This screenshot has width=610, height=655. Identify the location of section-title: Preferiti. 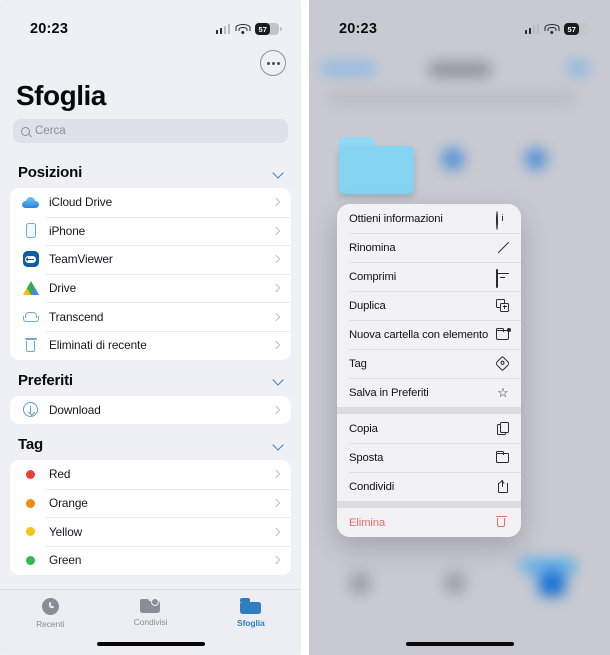
(45, 380).